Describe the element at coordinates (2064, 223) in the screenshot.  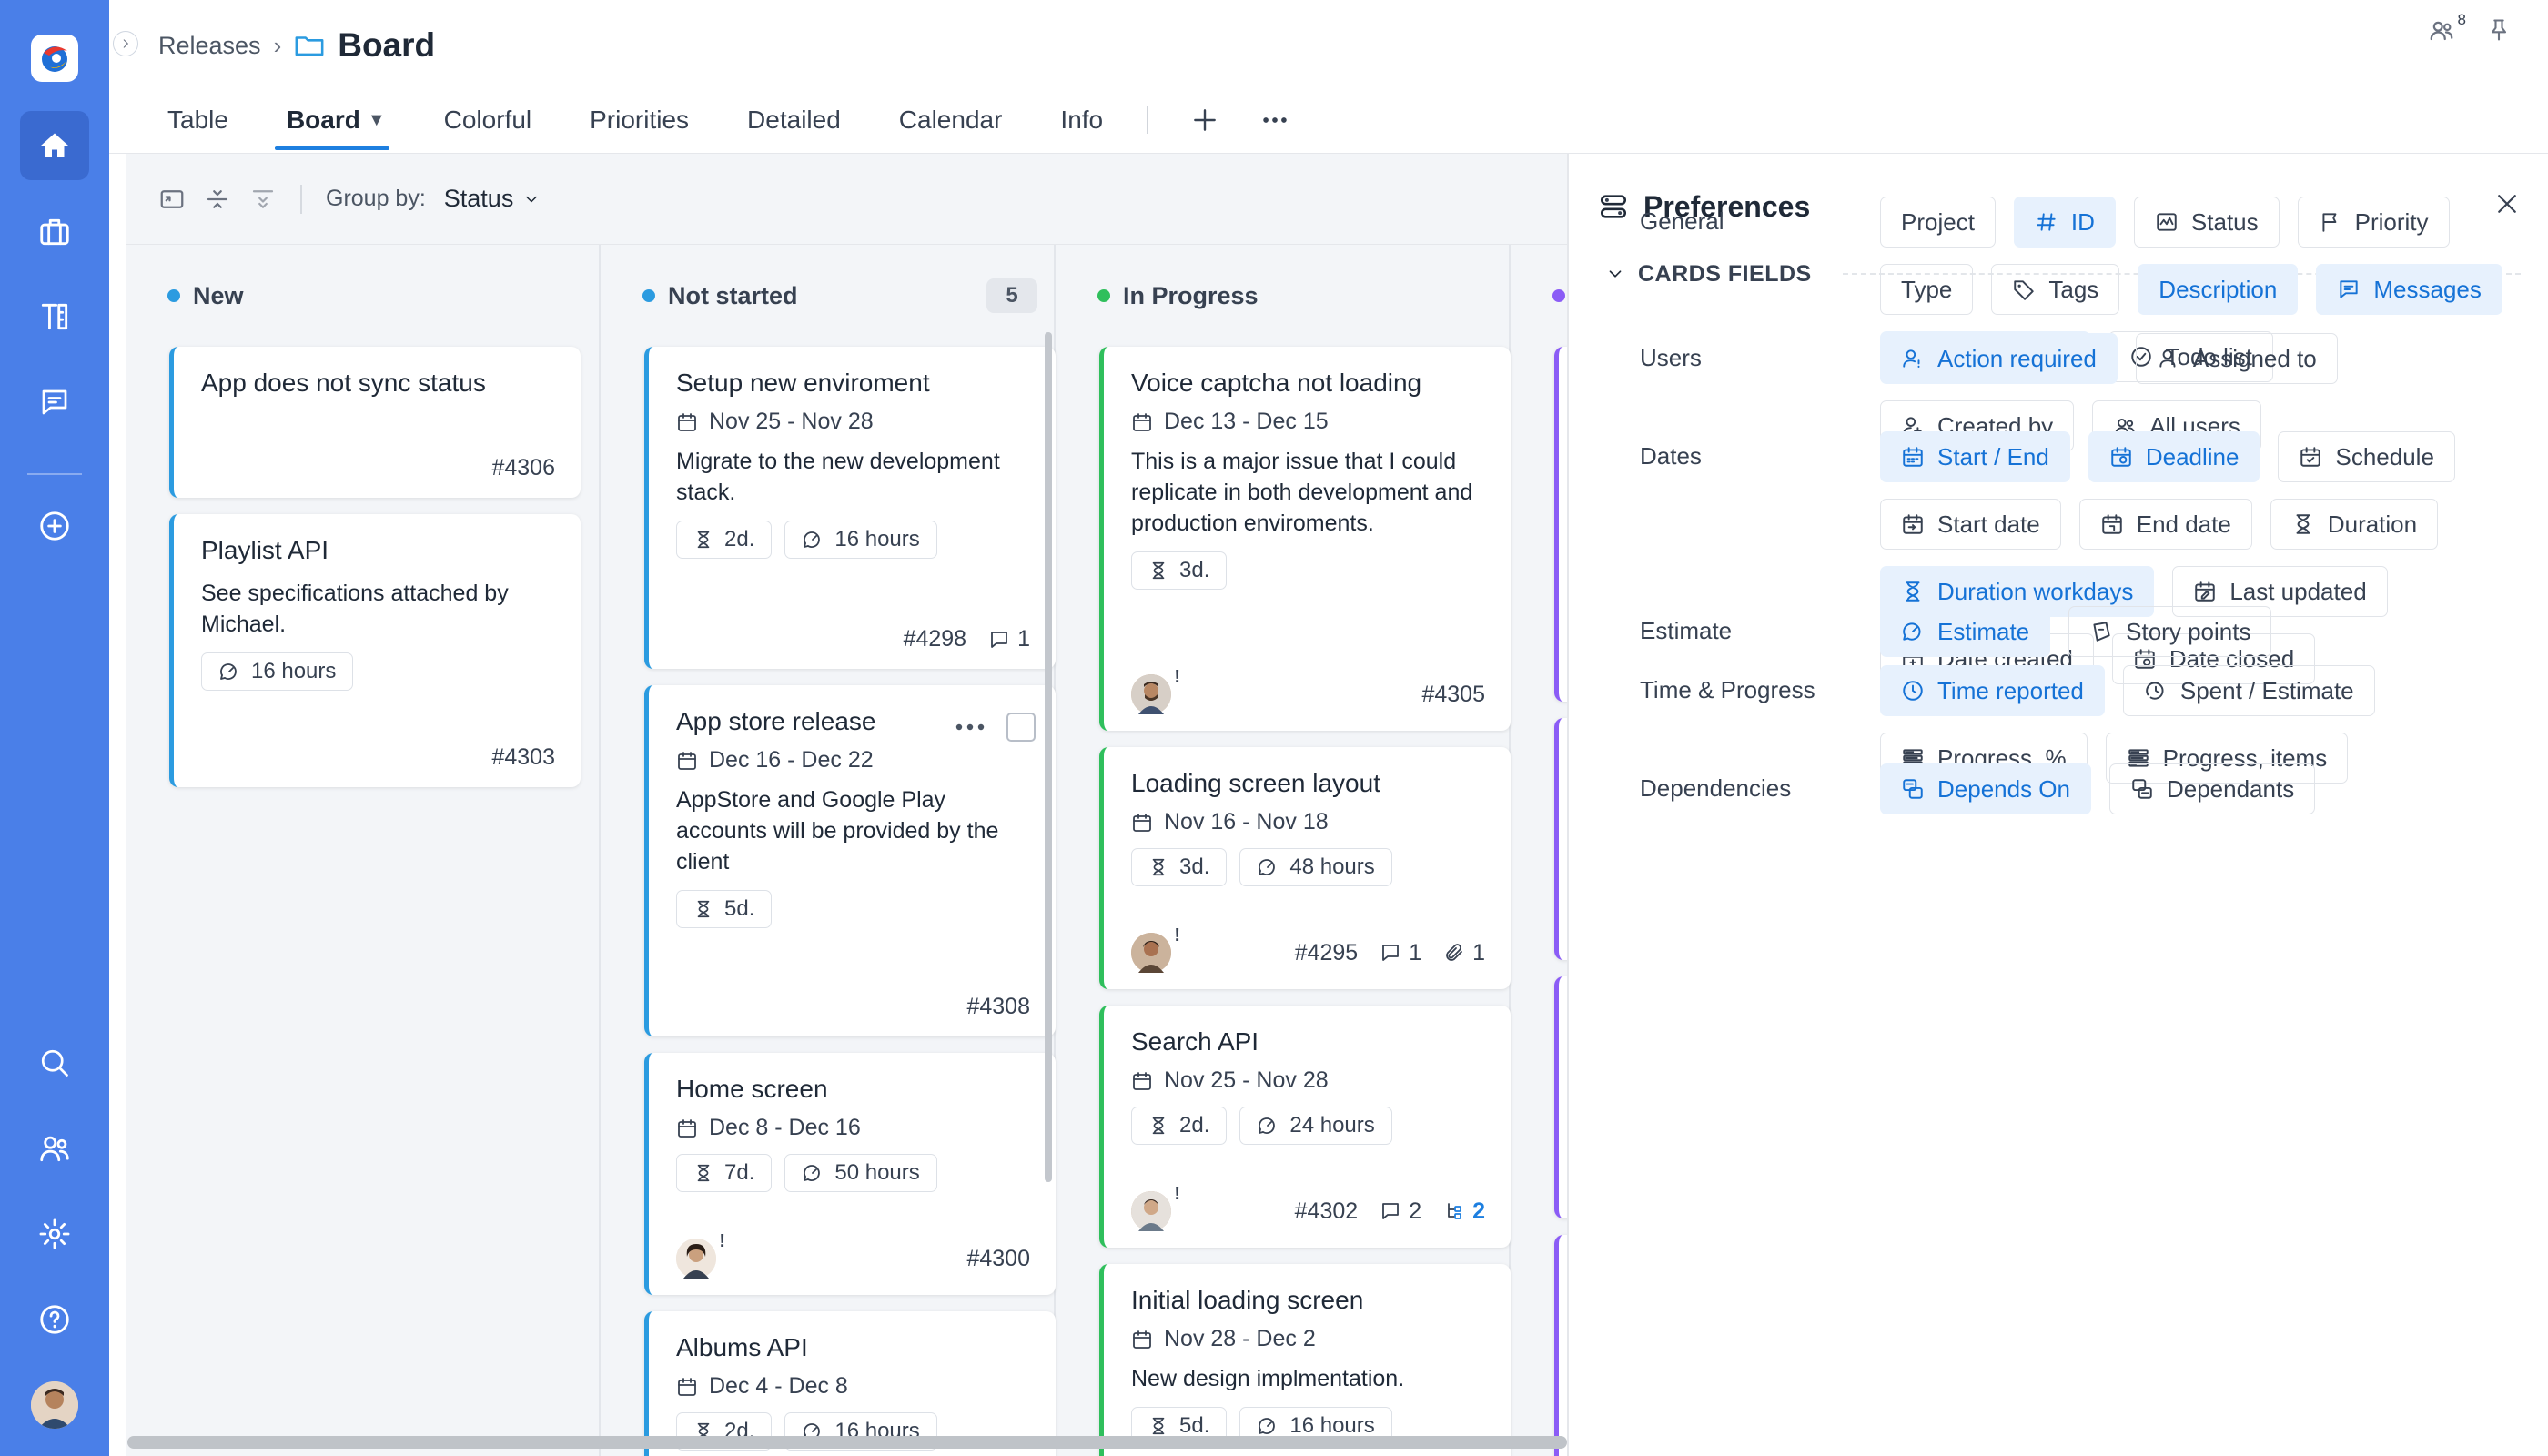
I see `field-toggle-id: ID` at that location.